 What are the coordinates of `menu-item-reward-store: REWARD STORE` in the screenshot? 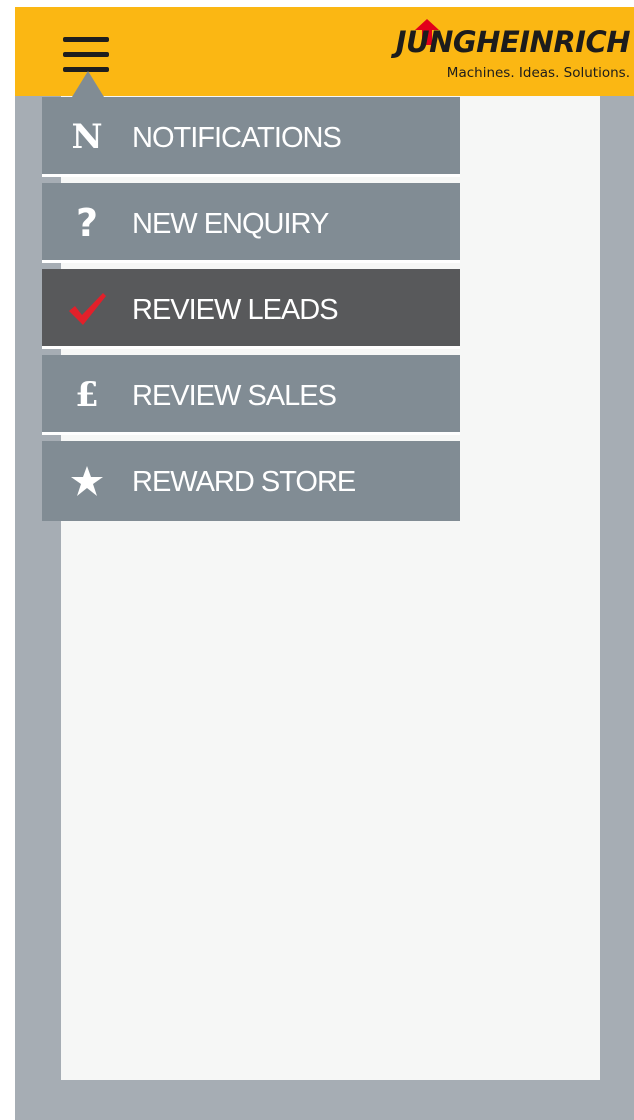 It's located at (251, 481).